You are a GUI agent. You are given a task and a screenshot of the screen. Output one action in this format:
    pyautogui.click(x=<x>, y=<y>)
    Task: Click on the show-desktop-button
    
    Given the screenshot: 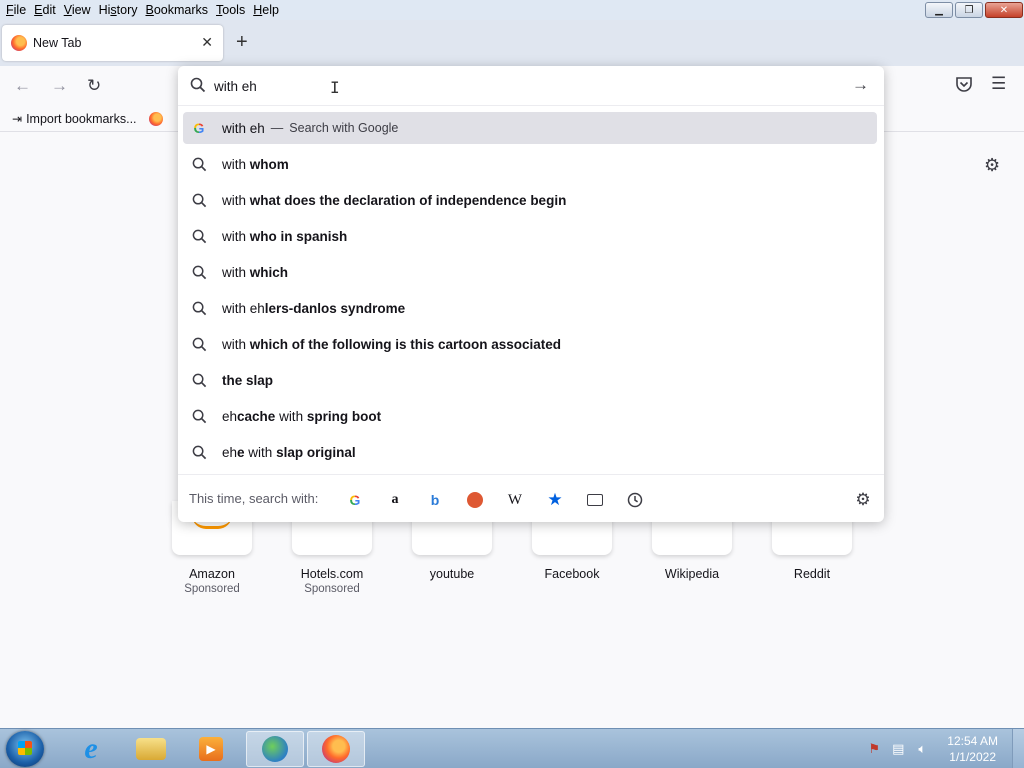 What is the action you would take?
    pyautogui.click(x=1018, y=748)
    